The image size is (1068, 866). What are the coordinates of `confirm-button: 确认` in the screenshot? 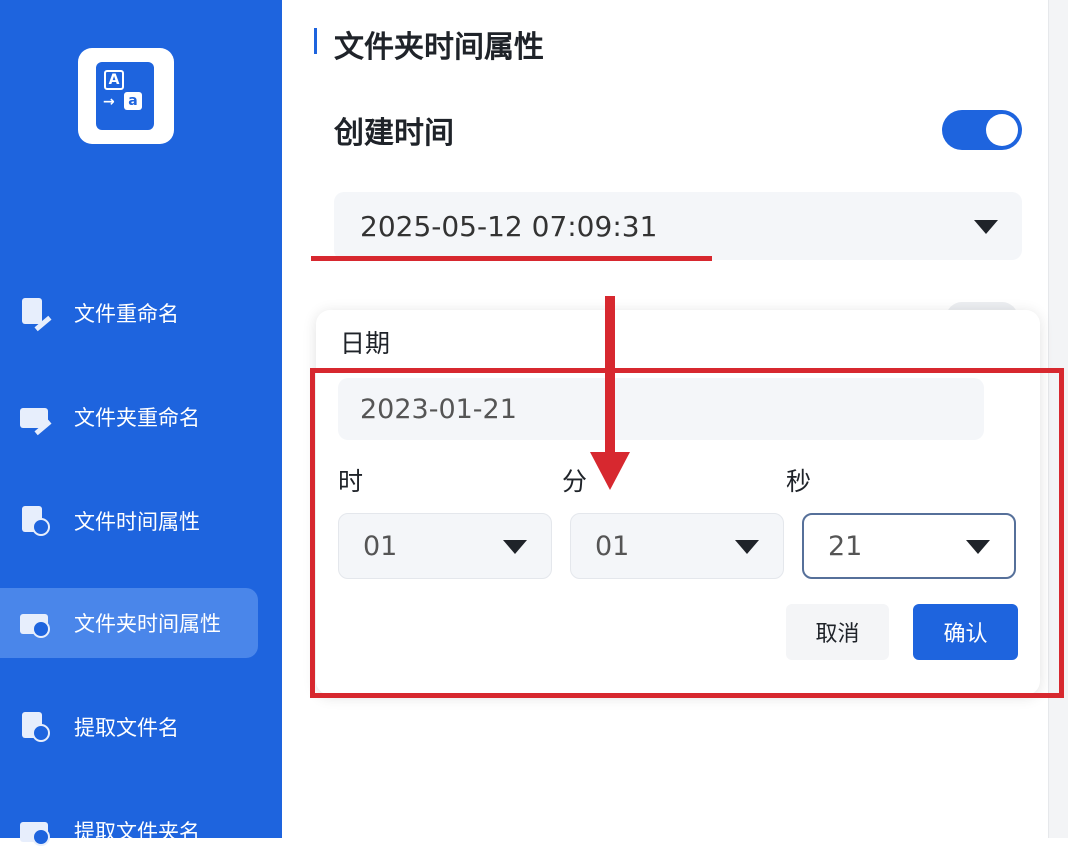 It's located at (965, 632).